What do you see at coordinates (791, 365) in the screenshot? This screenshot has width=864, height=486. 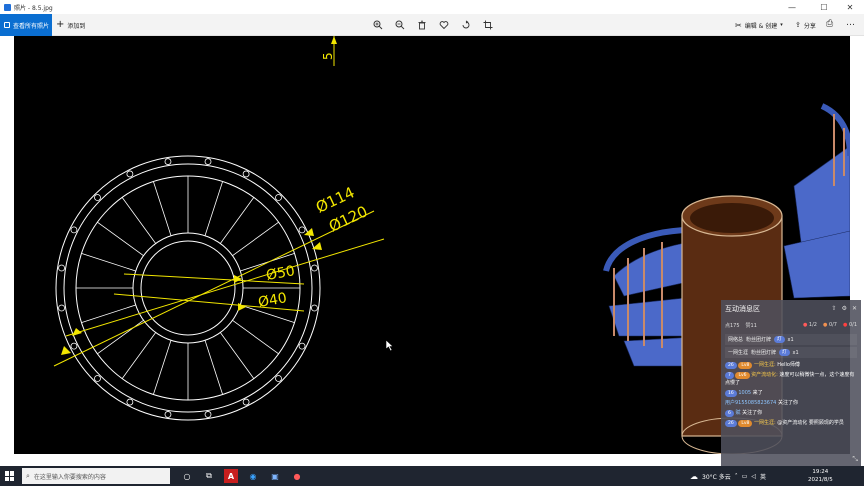 I see `chat-message: 26 Lv8 一网生涯: Hello师傅` at bounding box center [791, 365].